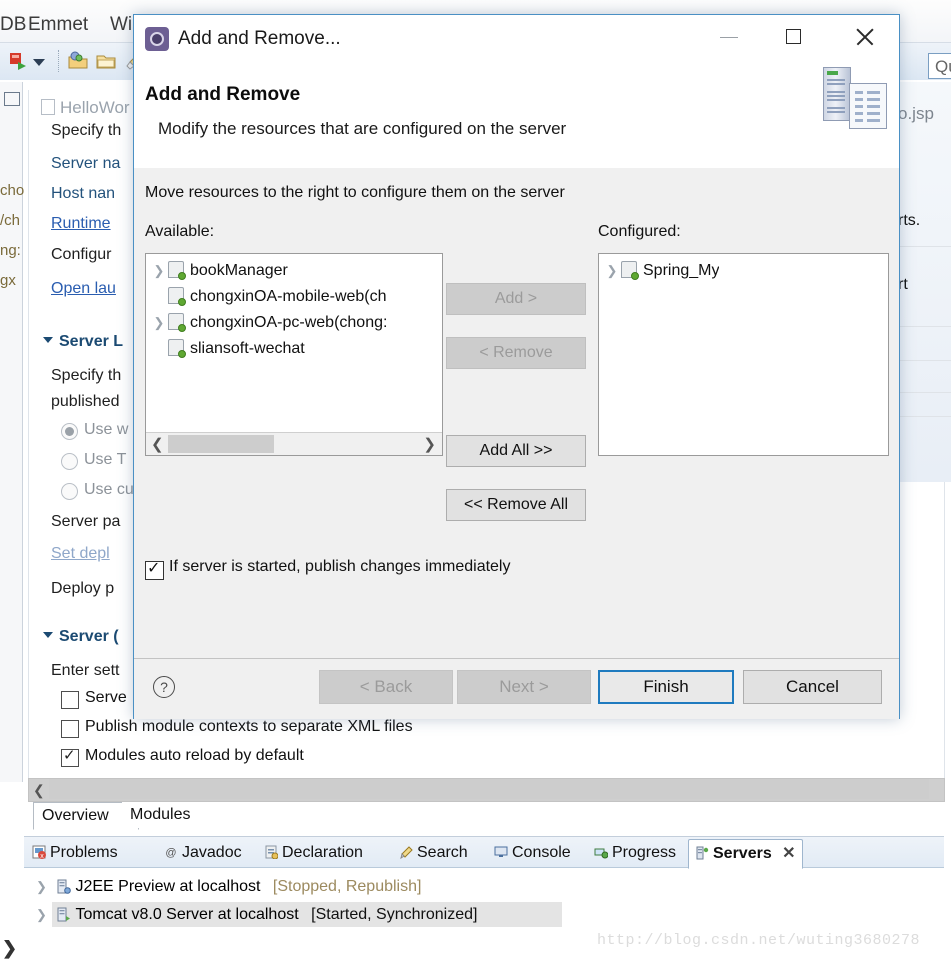 Image resolution: width=951 pixels, height=965 pixels. I want to click on cancel-button: Cancel, so click(812, 687).